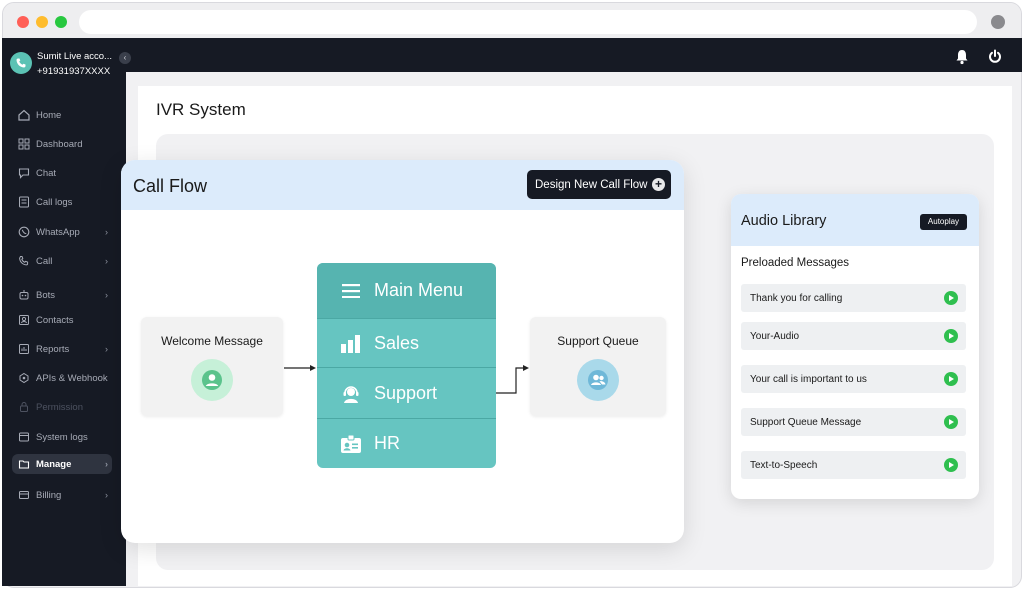 The width and height of the screenshot is (1024, 590). I want to click on menu-option-support: Support, so click(406, 393).